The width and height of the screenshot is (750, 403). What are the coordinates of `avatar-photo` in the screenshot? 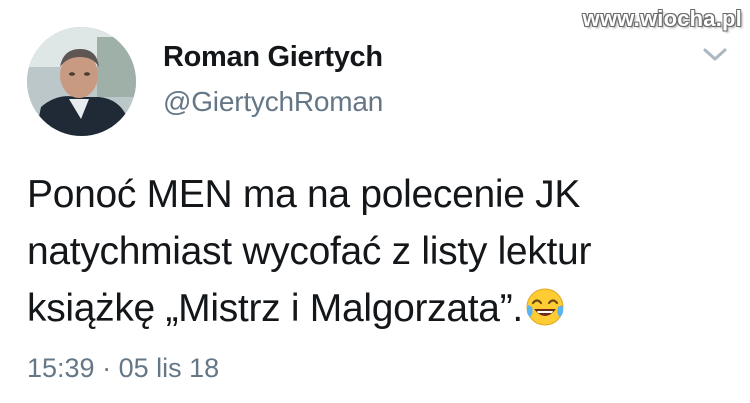 It's located at (81, 81).